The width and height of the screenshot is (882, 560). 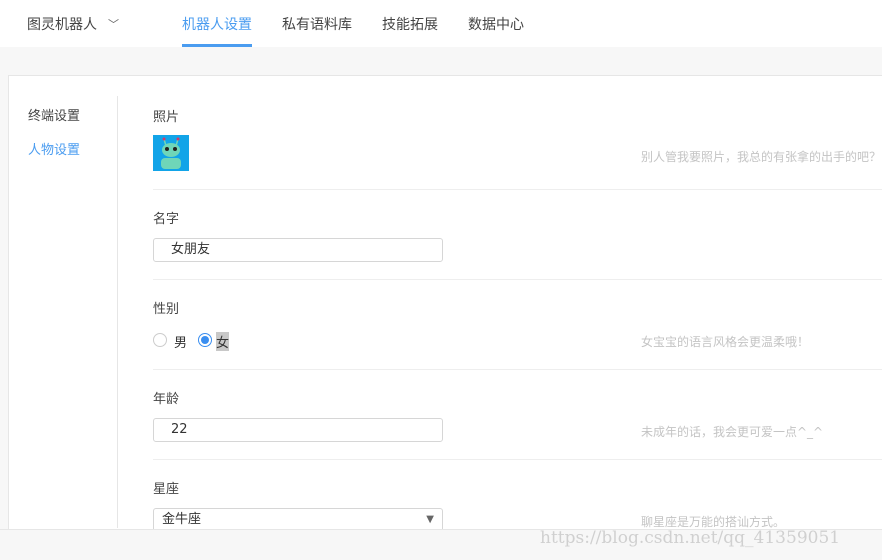 I want to click on gender-female-label: 女, so click(x=223, y=341).